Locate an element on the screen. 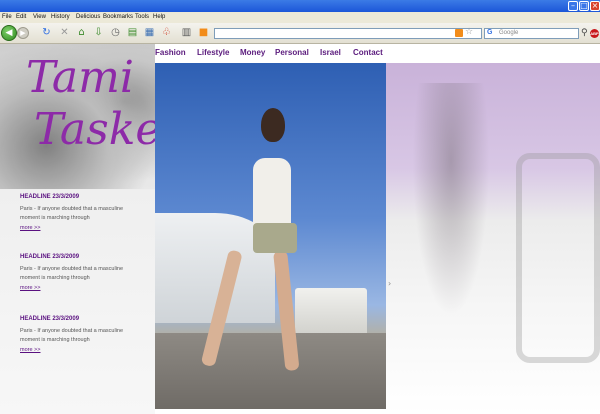 This screenshot has width=600, height=414. browser-titlebar: – □ × is located at coordinates (300, 6).